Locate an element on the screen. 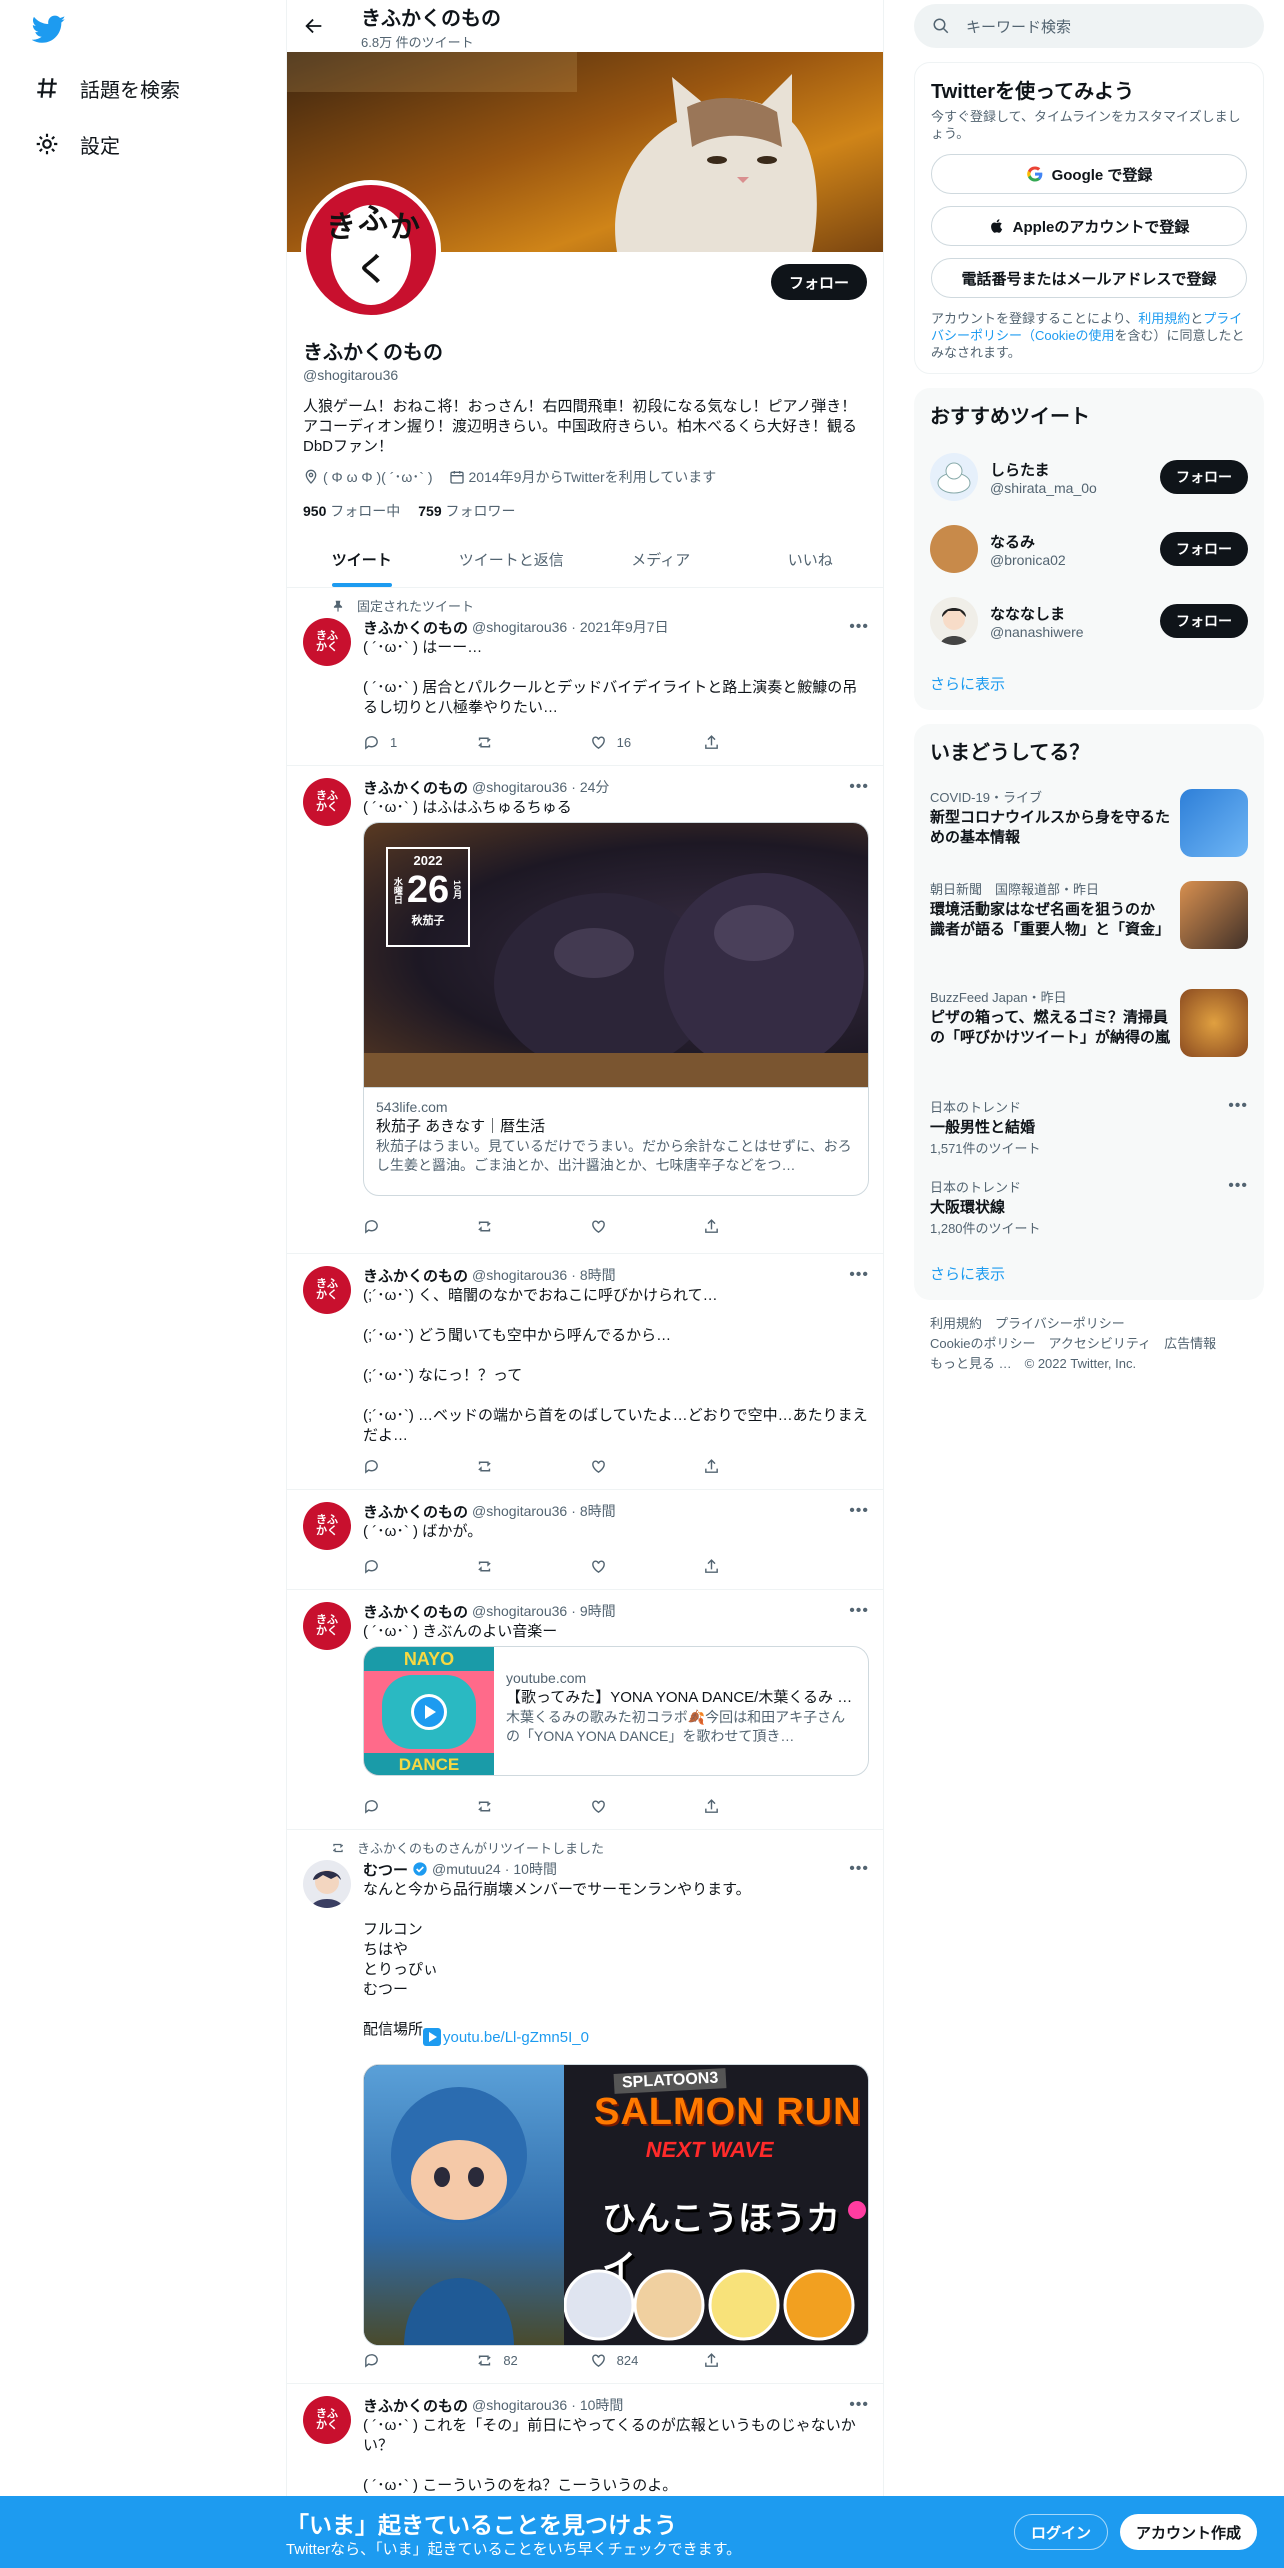 The height and width of the screenshot is (2568, 1284). following-link: 950 フォロー中 is located at coordinates (351, 511).